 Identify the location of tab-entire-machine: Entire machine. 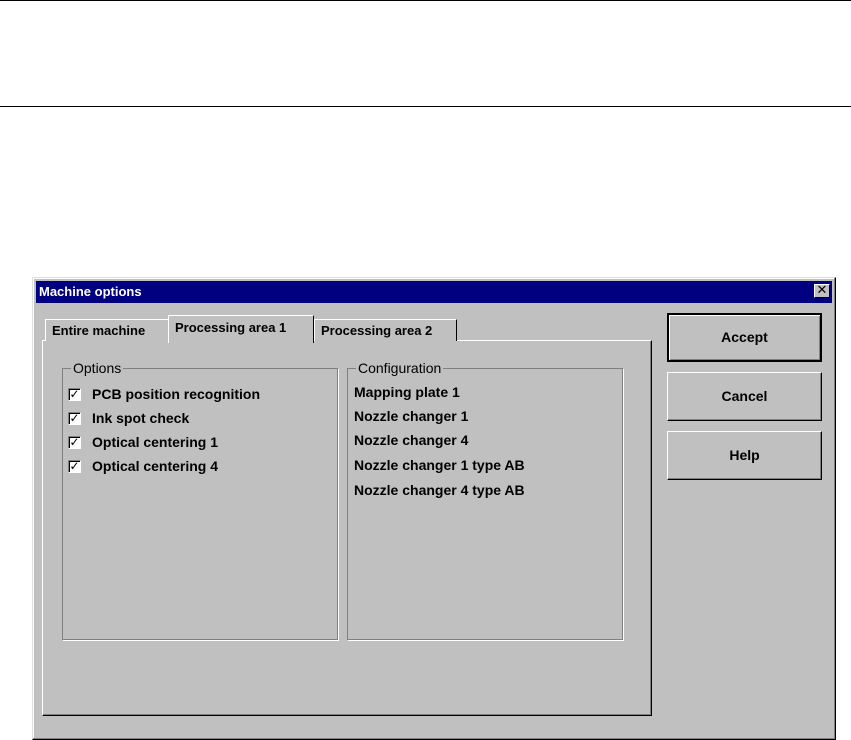
(107, 330).